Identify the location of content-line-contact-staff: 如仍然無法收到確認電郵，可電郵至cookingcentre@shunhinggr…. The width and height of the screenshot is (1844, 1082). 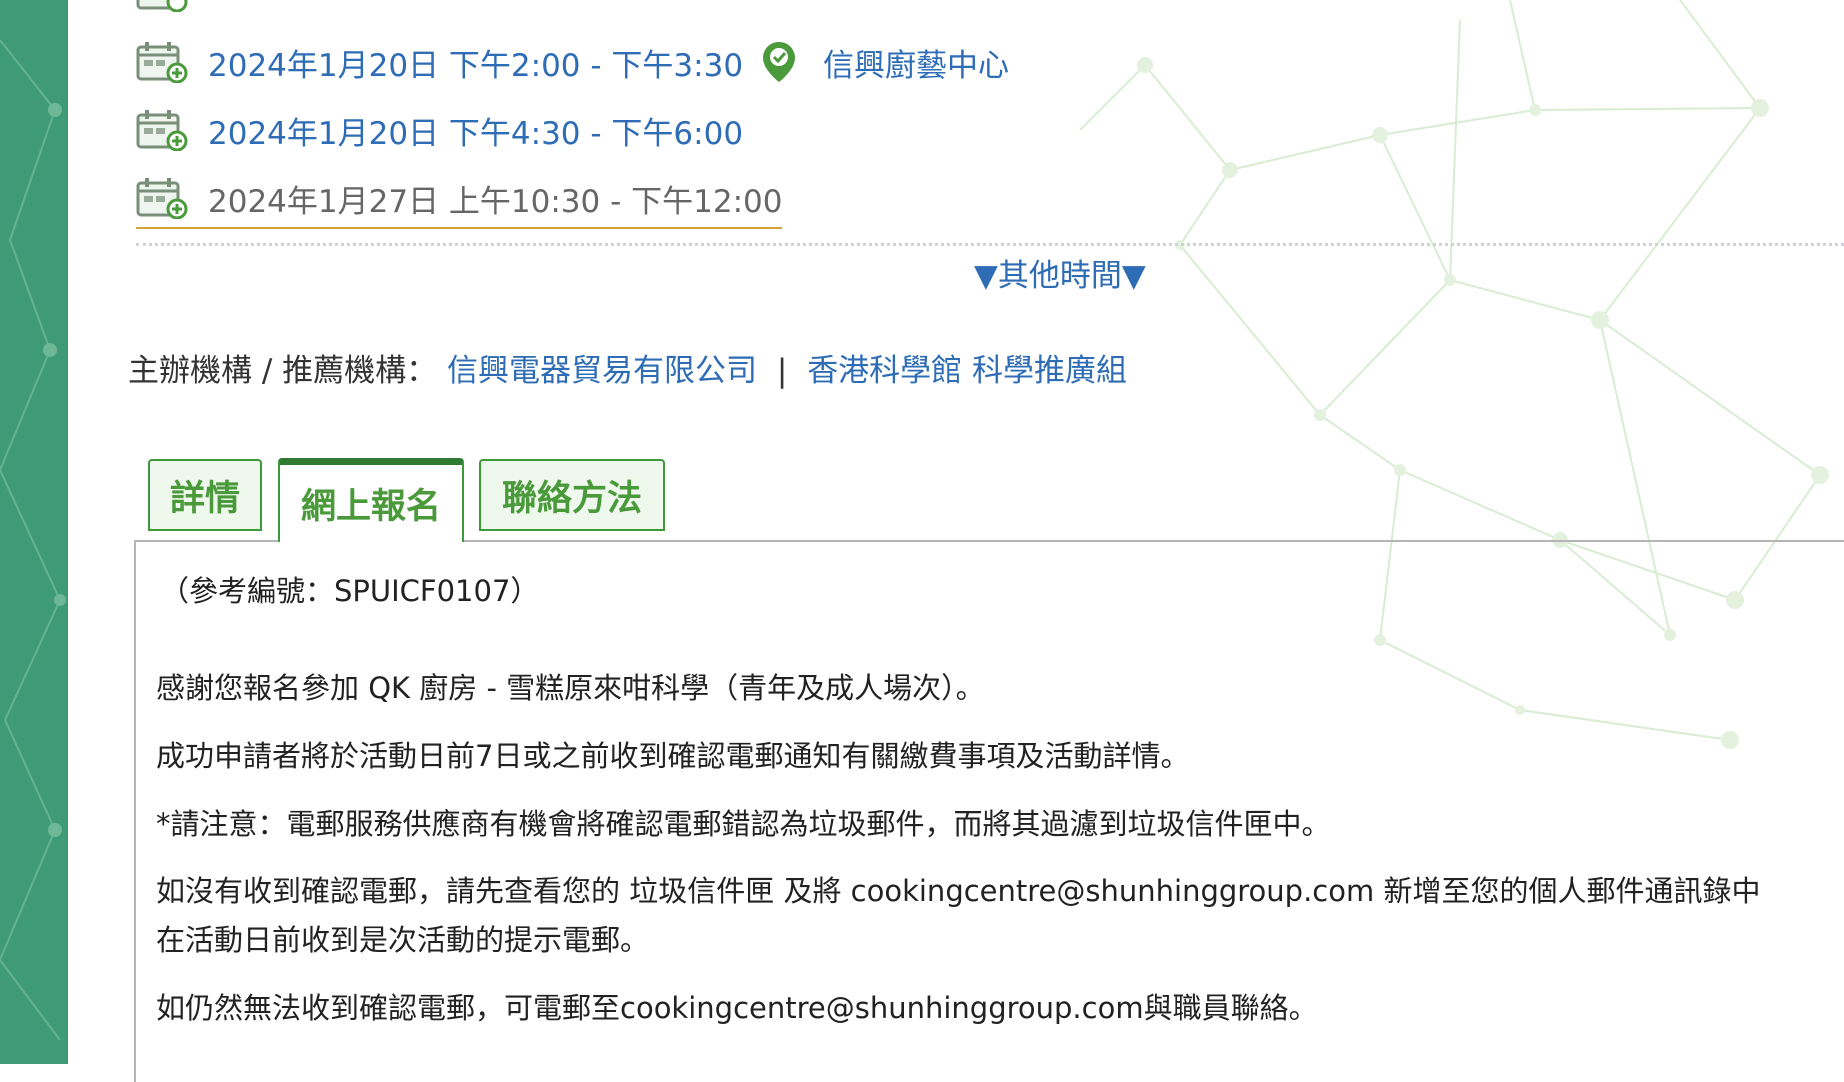
(737, 1008).